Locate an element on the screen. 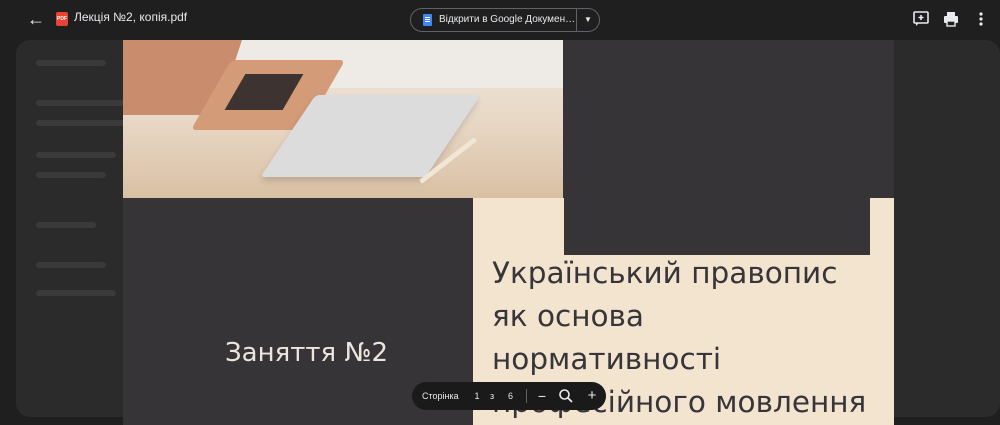 This screenshot has width=1000, height=425. lecture-label: Заняття №2 is located at coordinates (307, 353).